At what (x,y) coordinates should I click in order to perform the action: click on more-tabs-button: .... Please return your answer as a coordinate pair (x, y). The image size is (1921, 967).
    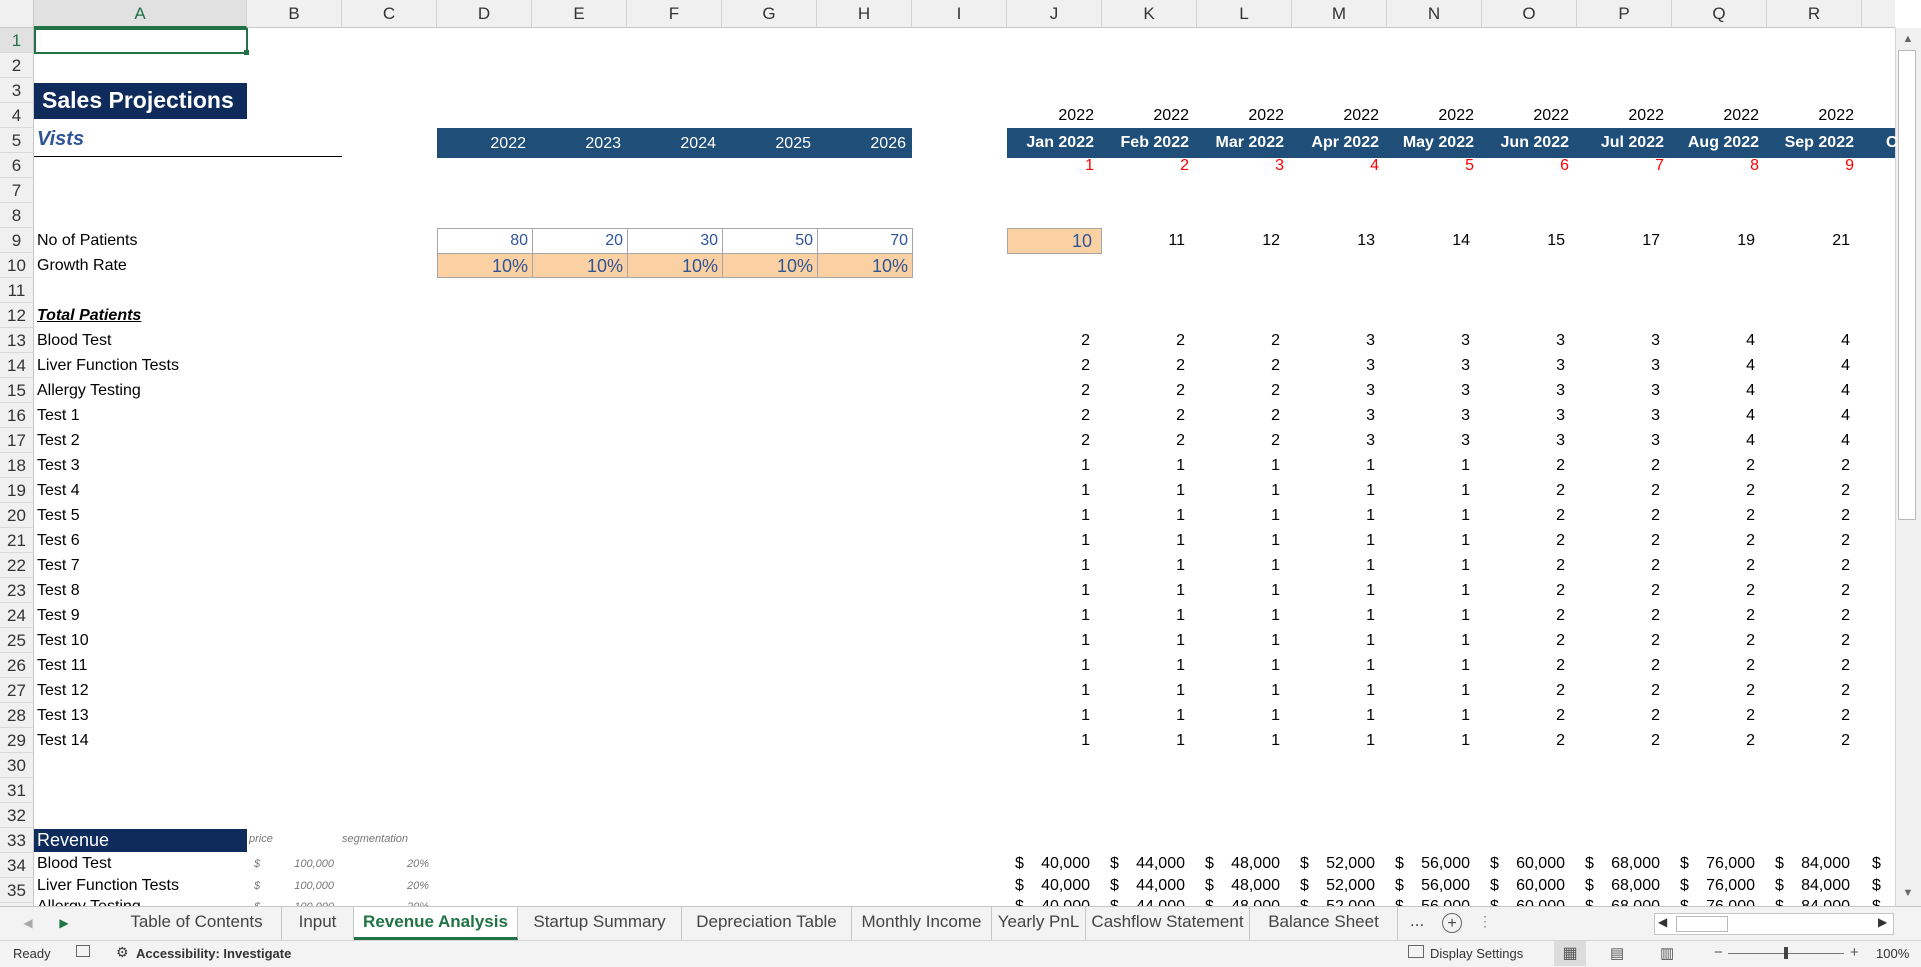
    Looking at the image, I should click on (1417, 921).